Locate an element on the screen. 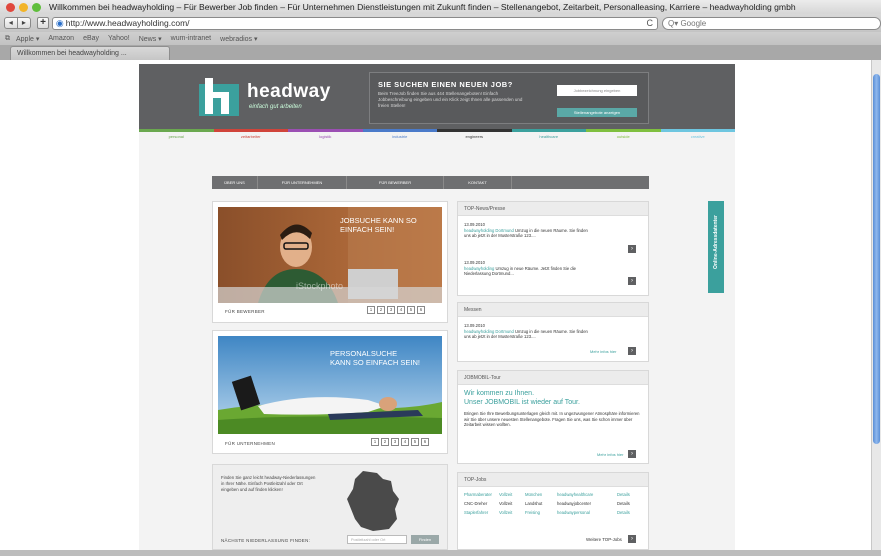 The height and width of the screenshot is (556, 881). company-headline-line2: KANN SO EINFACH SEIN! is located at coordinates (375, 362).